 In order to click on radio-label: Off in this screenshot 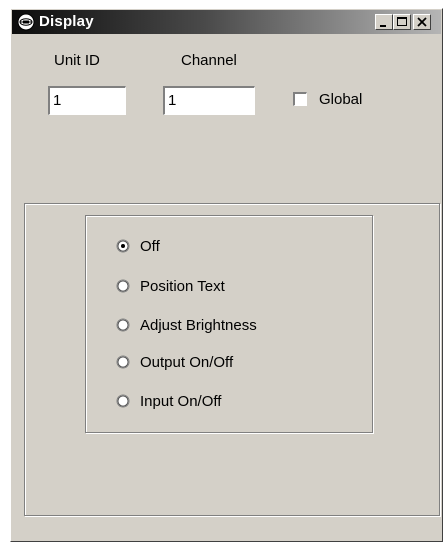, I will do `click(150, 246)`.